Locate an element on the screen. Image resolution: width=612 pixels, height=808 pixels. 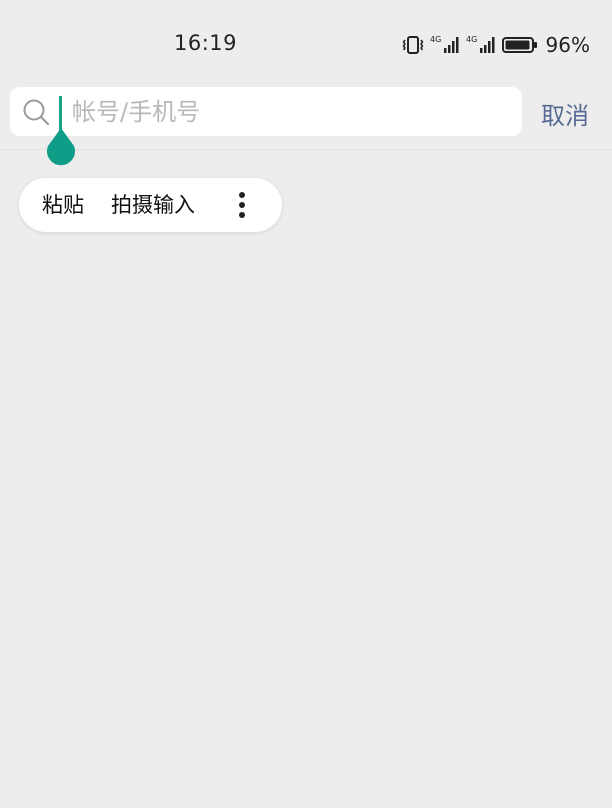
cursor-handle is located at coordinates (61, 146).